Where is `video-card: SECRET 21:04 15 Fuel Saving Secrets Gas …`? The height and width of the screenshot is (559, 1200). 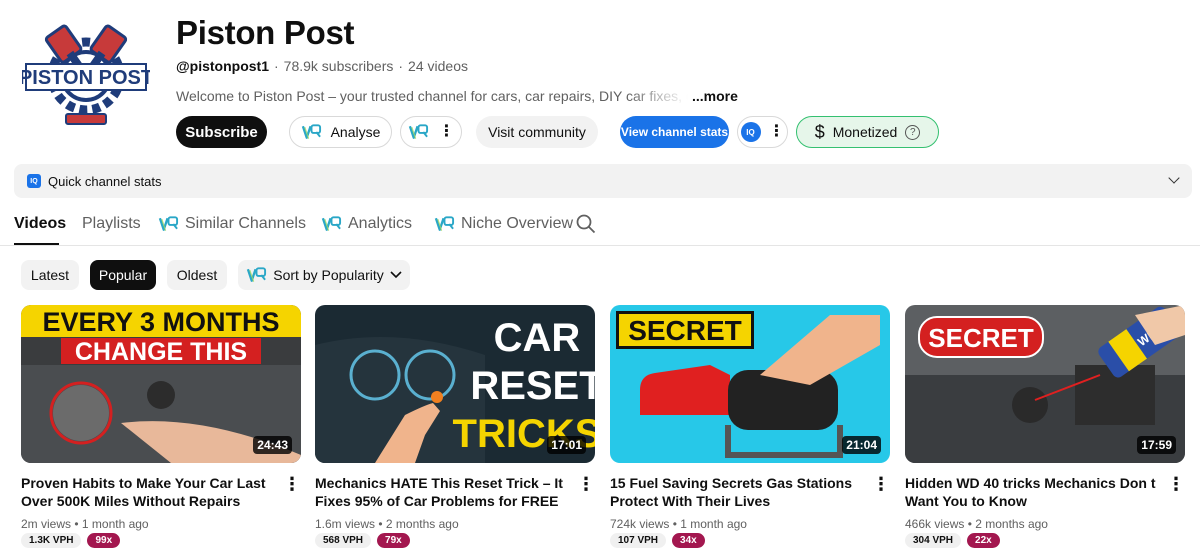 video-card: SECRET 21:04 15 Fuel Saving Secrets Gas … is located at coordinates (750, 426).